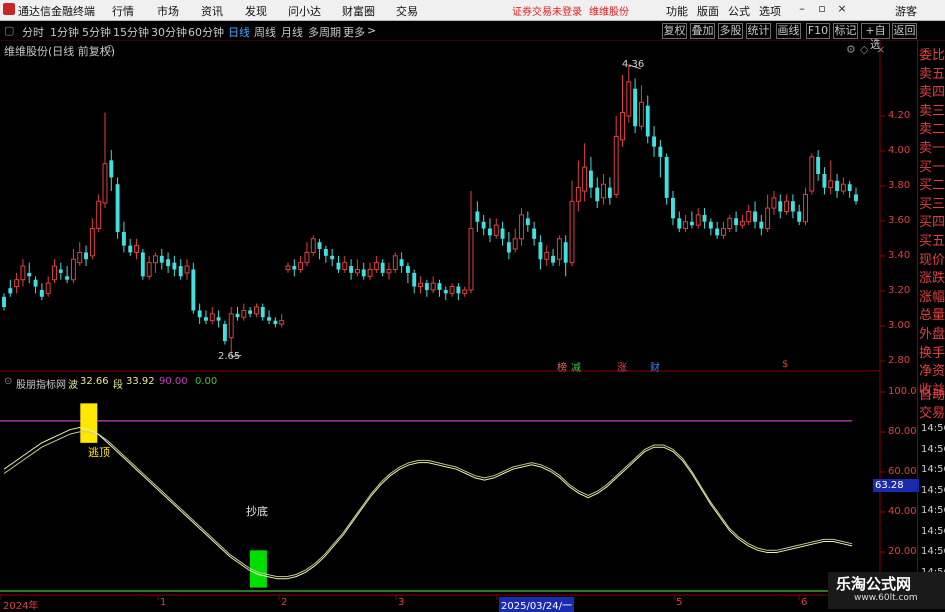 The image size is (945, 612). Describe the element at coordinates (932, 90) in the screenshot. I see `side-item: 卖四` at that location.